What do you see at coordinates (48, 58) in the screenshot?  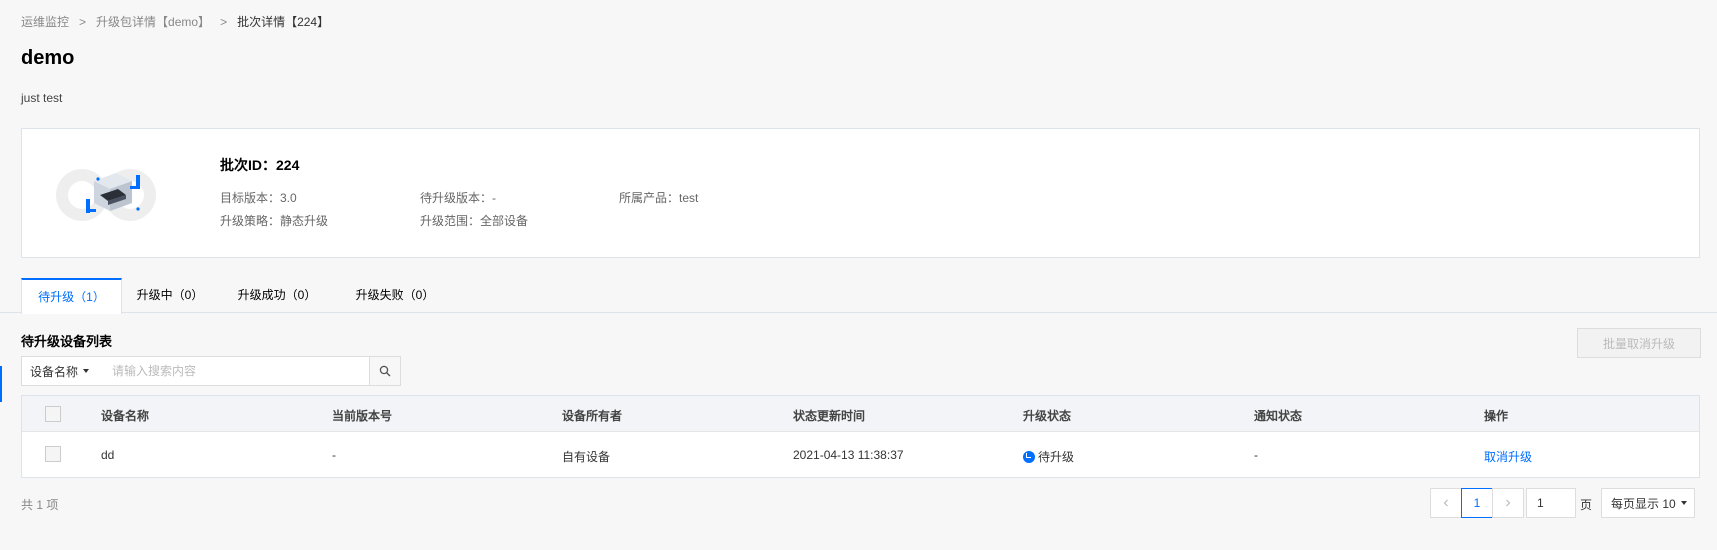 I see `page-title: demo` at bounding box center [48, 58].